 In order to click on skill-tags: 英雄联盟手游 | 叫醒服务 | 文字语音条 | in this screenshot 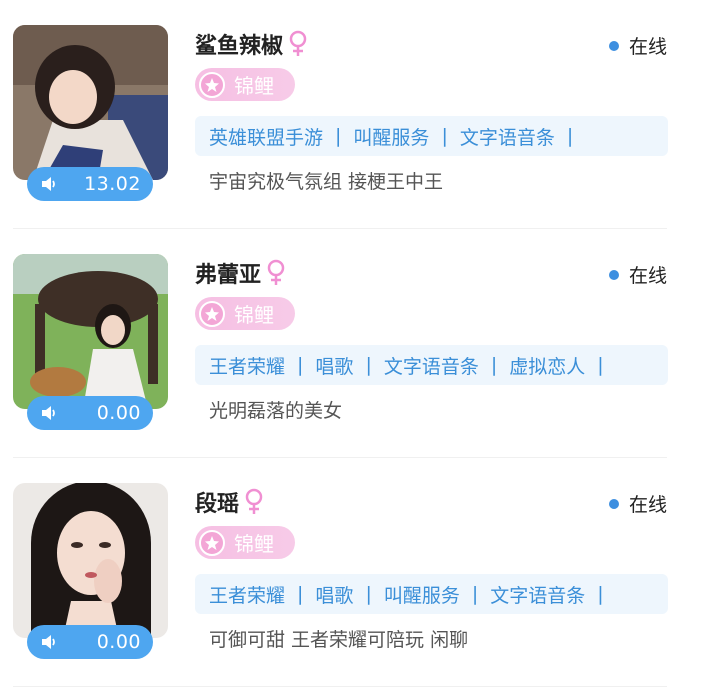, I will do `click(431, 136)`.